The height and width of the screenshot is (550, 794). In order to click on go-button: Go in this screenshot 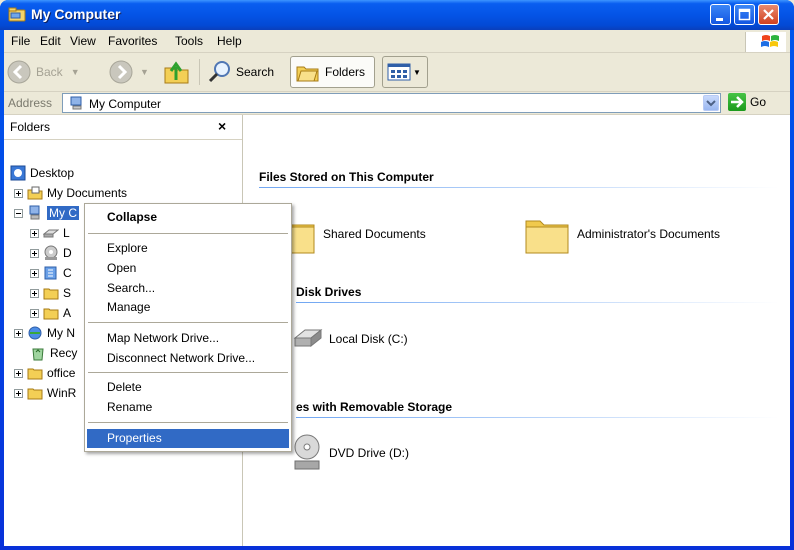, I will do `click(747, 102)`.